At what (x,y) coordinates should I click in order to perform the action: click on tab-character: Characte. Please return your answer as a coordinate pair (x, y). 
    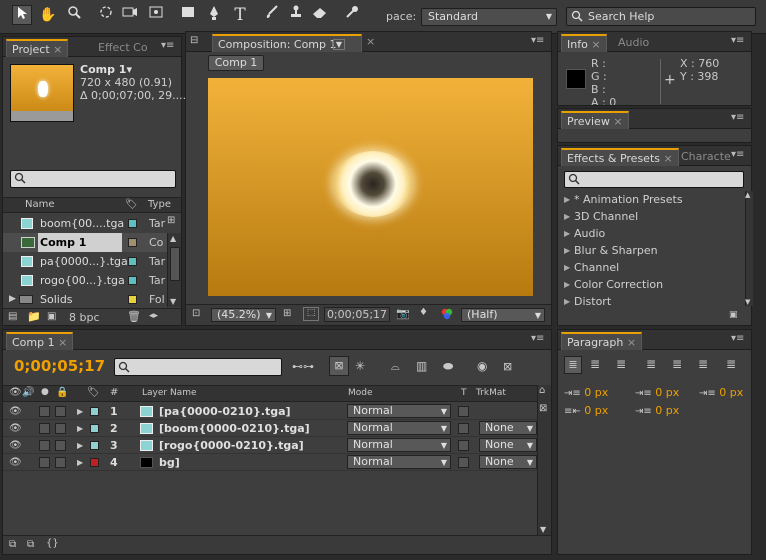
    Looking at the image, I should click on (706, 157).